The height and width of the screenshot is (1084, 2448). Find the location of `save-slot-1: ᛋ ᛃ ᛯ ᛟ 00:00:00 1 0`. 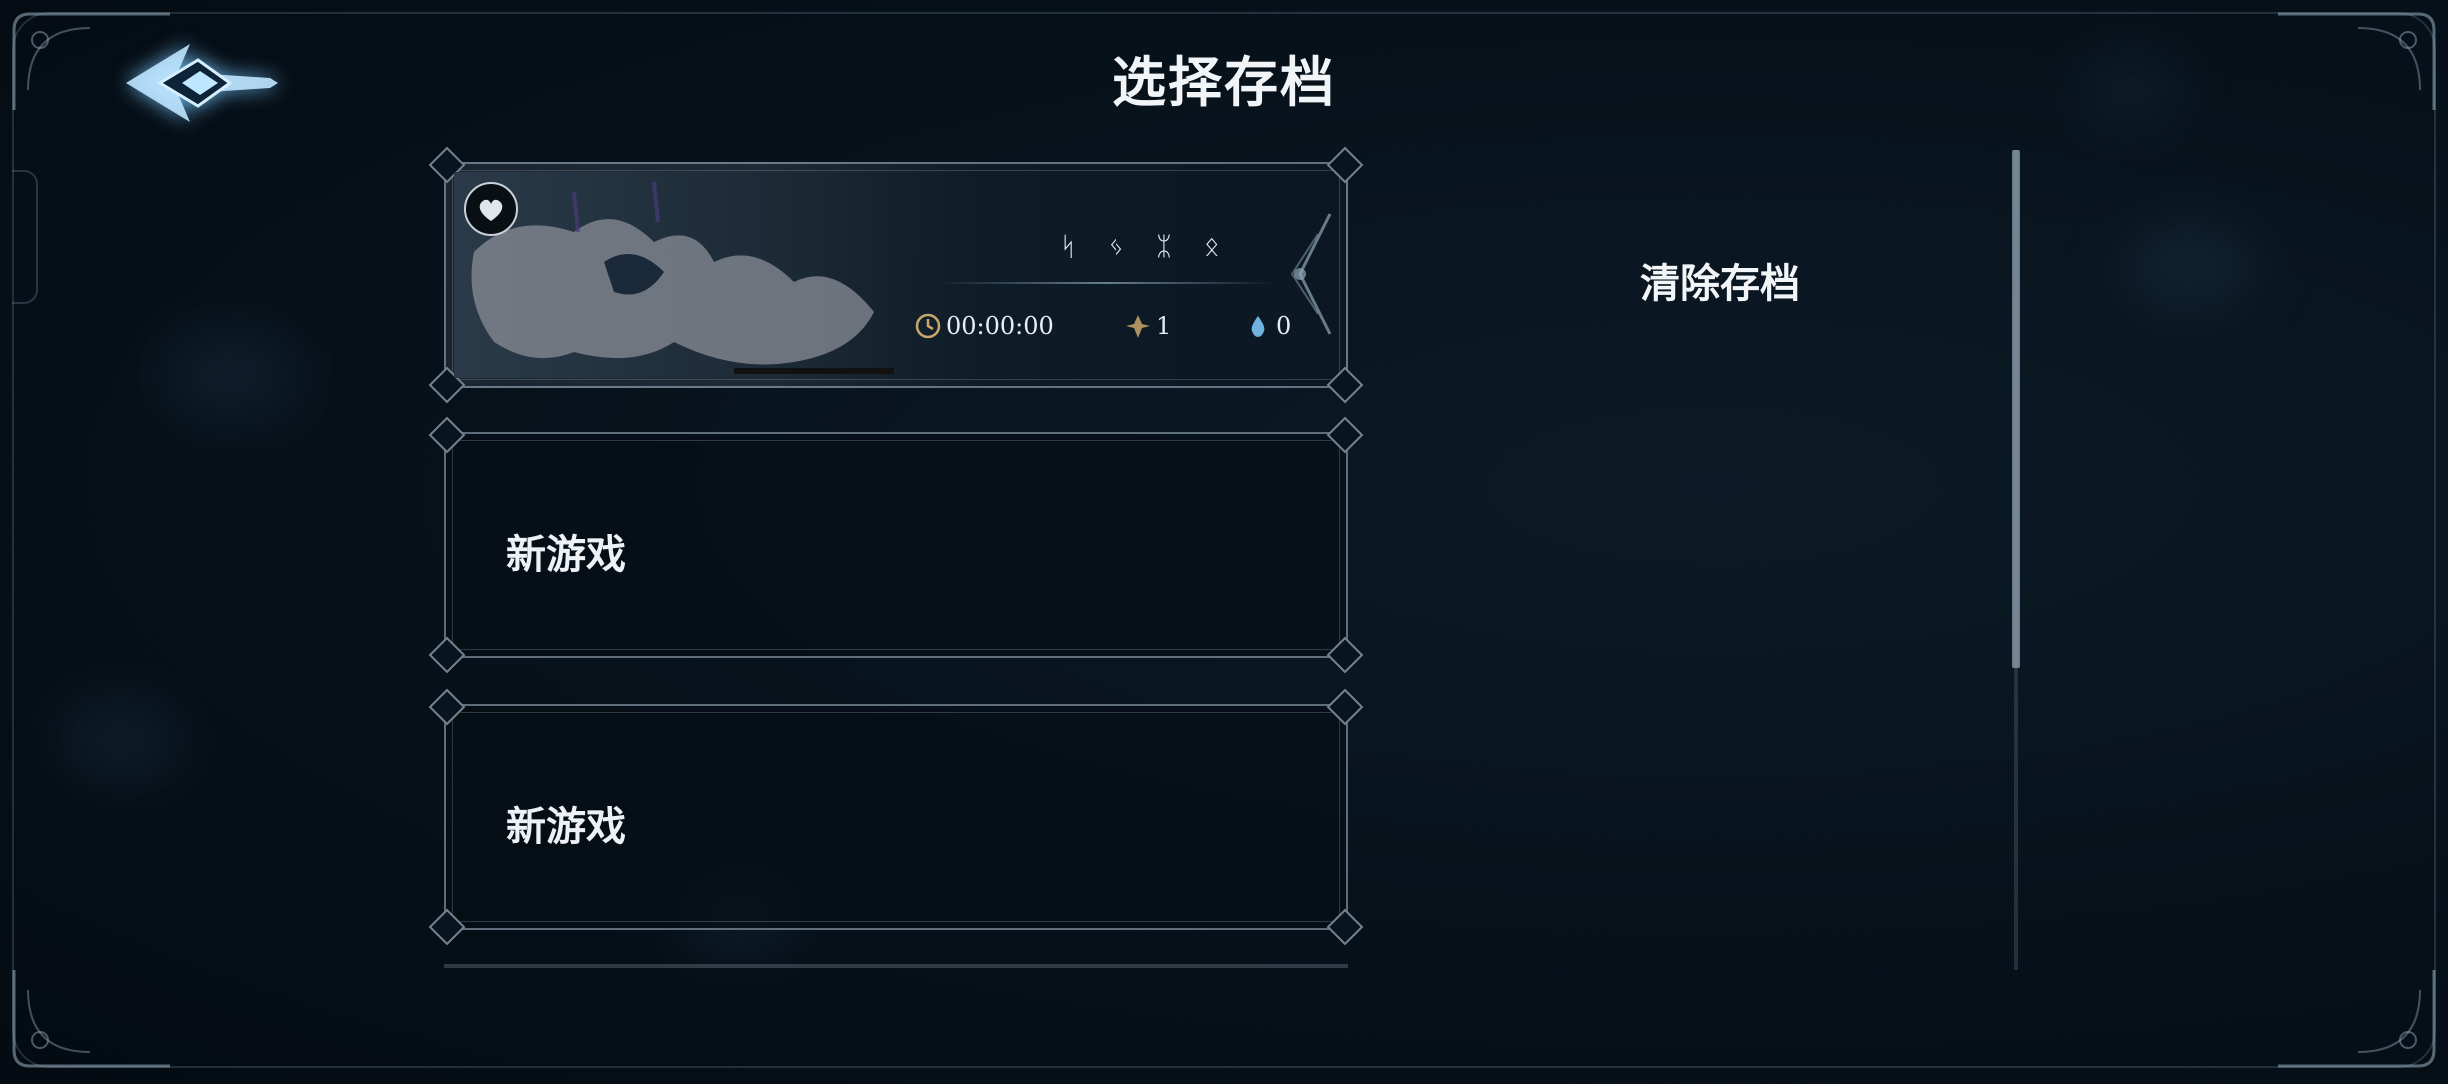

save-slot-1: ᛋ ᛃ ᛯ ᛟ 00:00:00 1 0 is located at coordinates (896, 275).